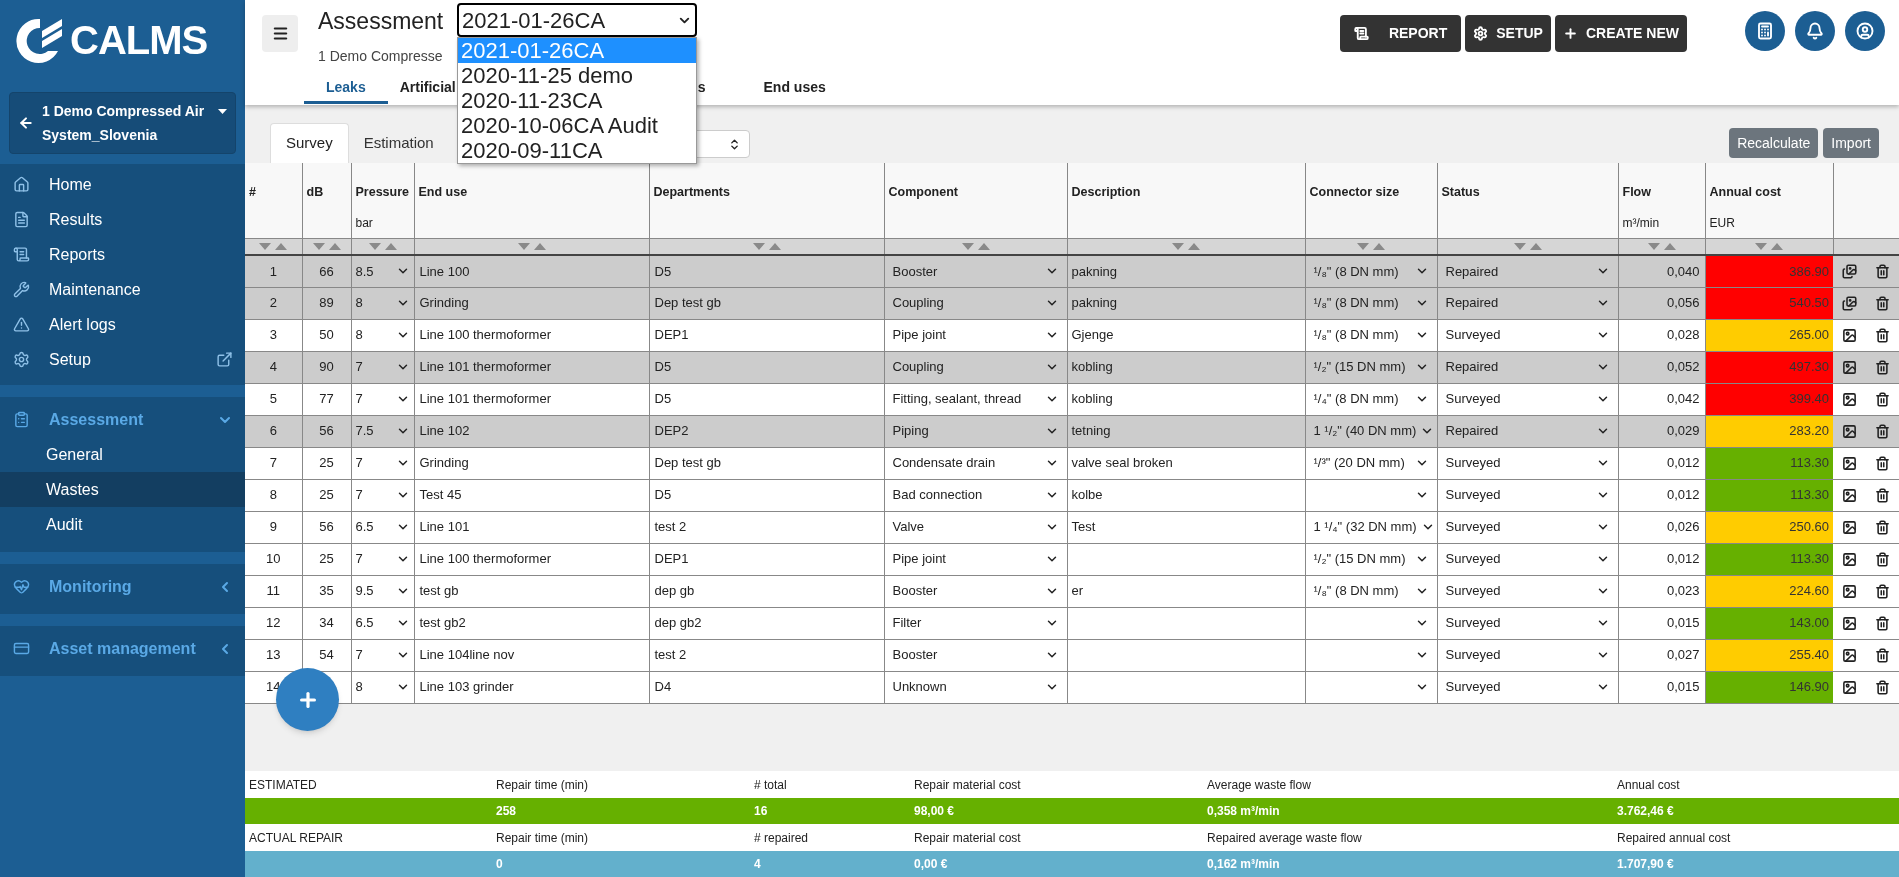 Image resolution: width=1899 pixels, height=877 pixels. Describe the element at coordinates (1620, 33) in the screenshot. I see `toolbar-button: CREATE NEW` at that location.